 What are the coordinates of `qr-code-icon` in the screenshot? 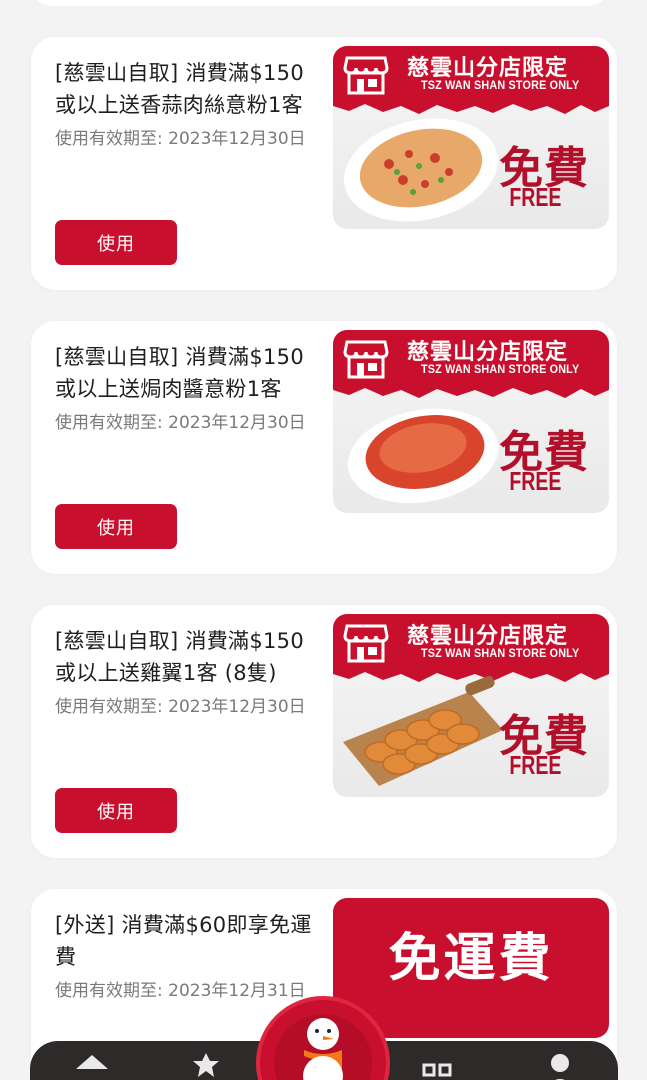 It's located at (440, 1063).